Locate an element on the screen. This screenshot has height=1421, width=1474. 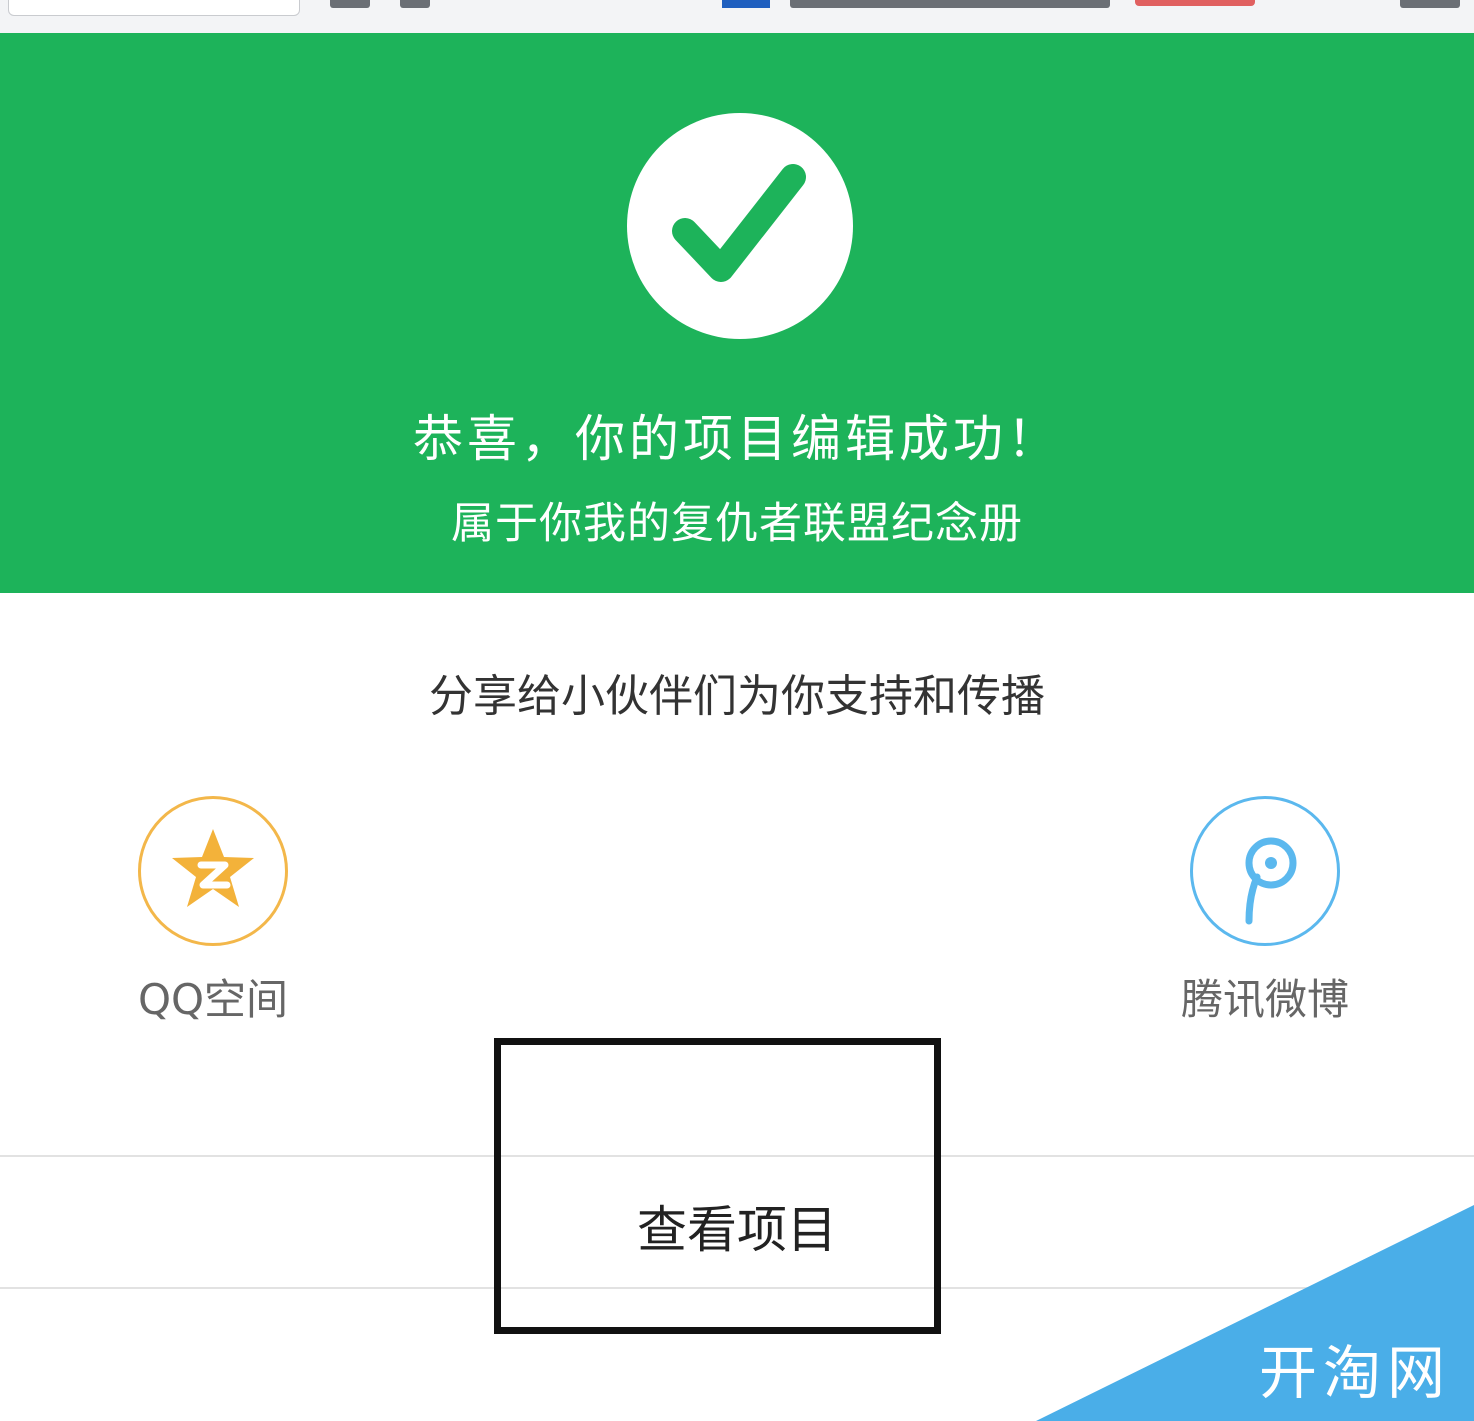
share-qzone-label: QQ空间 is located at coordinates (213, 999).